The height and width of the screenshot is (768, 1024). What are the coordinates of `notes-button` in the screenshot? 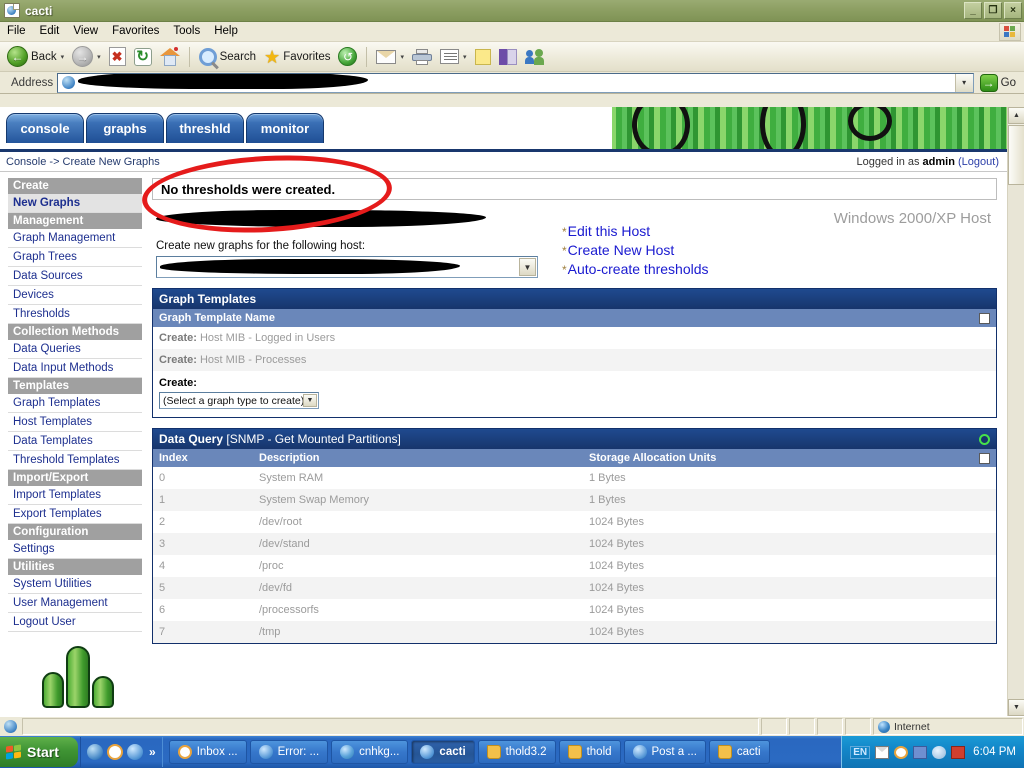 It's located at (483, 57).